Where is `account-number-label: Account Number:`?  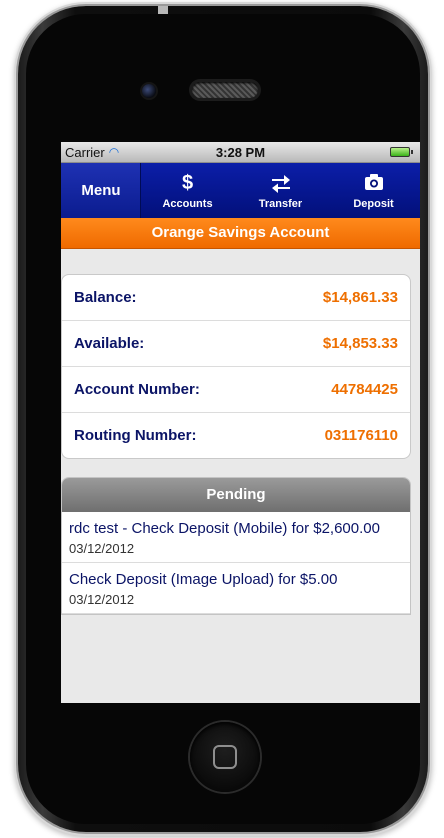 account-number-label: Account Number: is located at coordinates (137, 389).